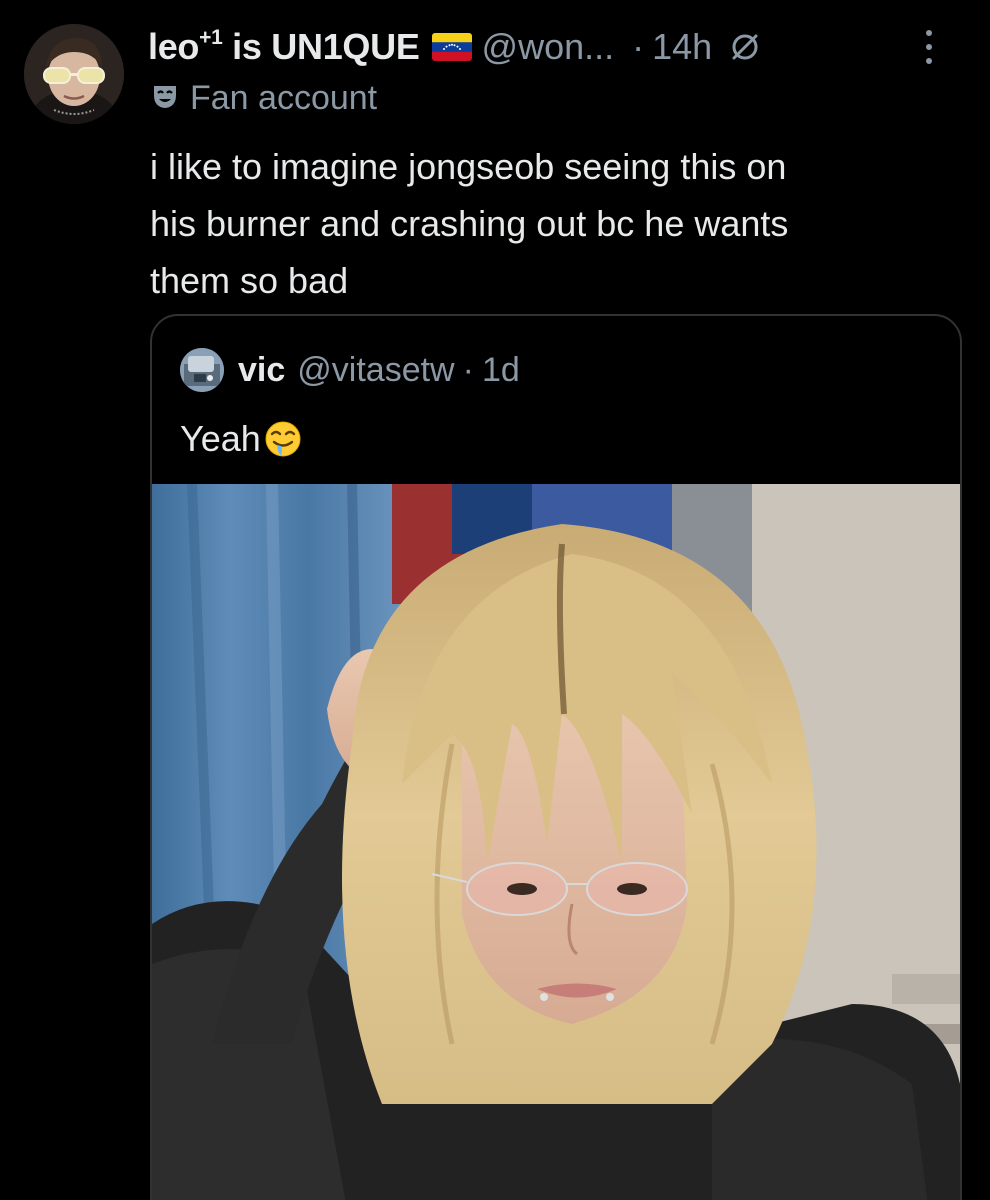 This screenshot has height=1200, width=990. I want to click on display-name-superscript: +1, so click(211, 37).